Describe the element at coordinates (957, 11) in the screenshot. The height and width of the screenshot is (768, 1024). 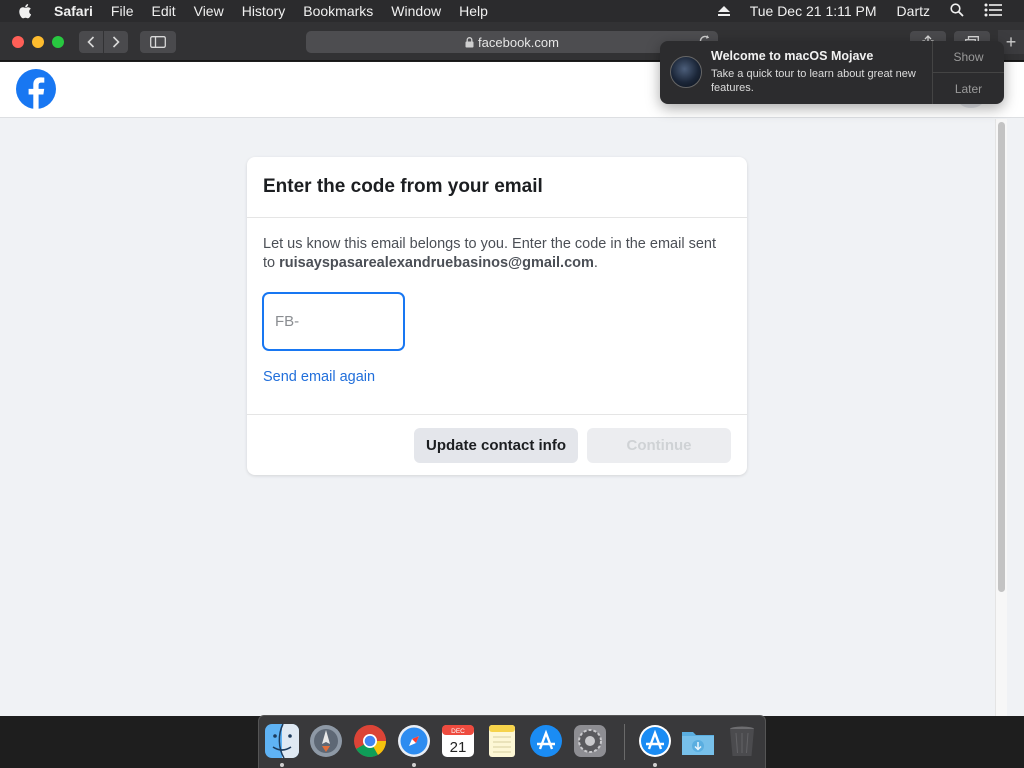
I see `spotlight-search-icon` at that location.